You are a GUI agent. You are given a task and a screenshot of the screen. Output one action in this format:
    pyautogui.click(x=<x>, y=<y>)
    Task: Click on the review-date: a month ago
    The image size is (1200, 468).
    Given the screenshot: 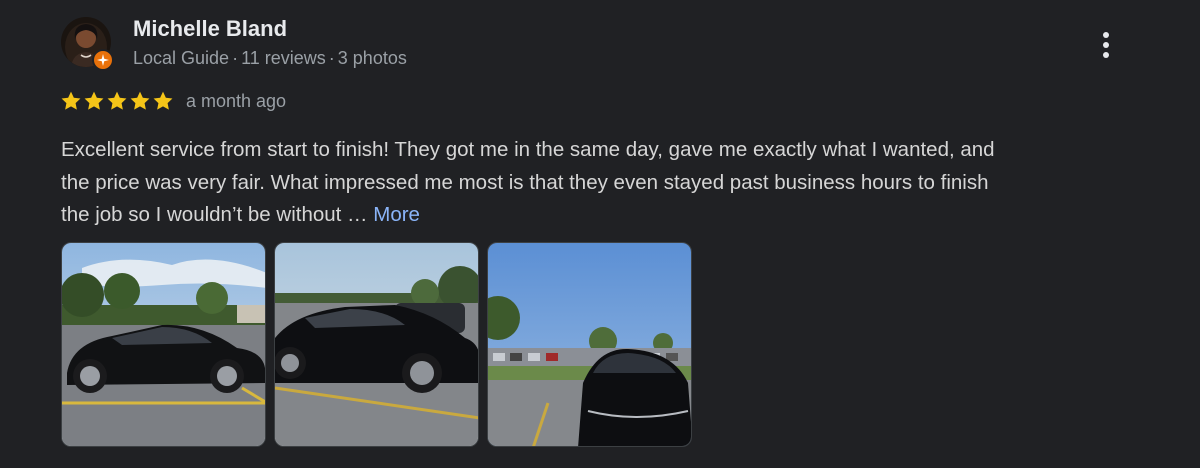 What is the action you would take?
    pyautogui.click(x=236, y=100)
    